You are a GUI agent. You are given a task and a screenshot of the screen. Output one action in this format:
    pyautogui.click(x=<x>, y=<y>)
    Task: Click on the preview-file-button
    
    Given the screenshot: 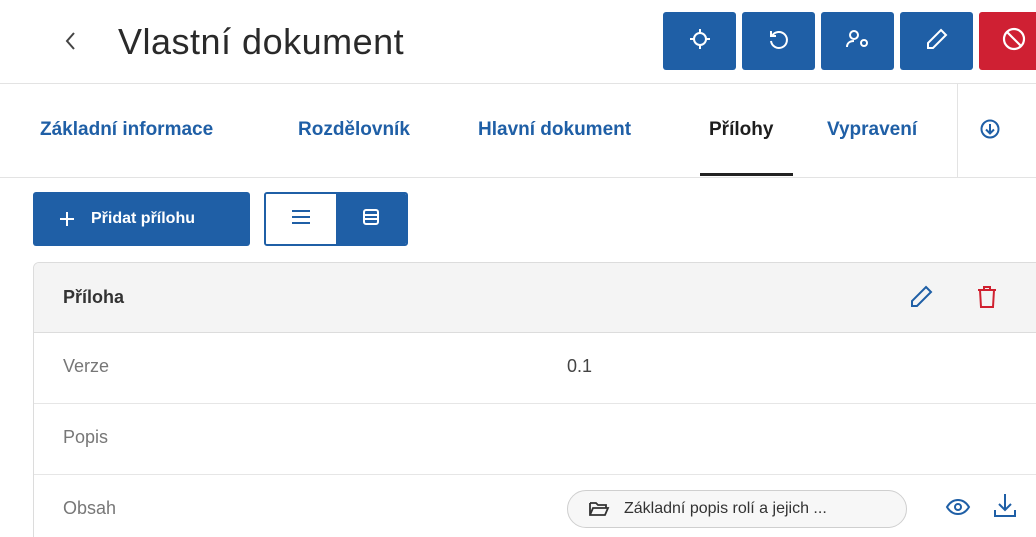 What is the action you would take?
    pyautogui.click(x=958, y=509)
    